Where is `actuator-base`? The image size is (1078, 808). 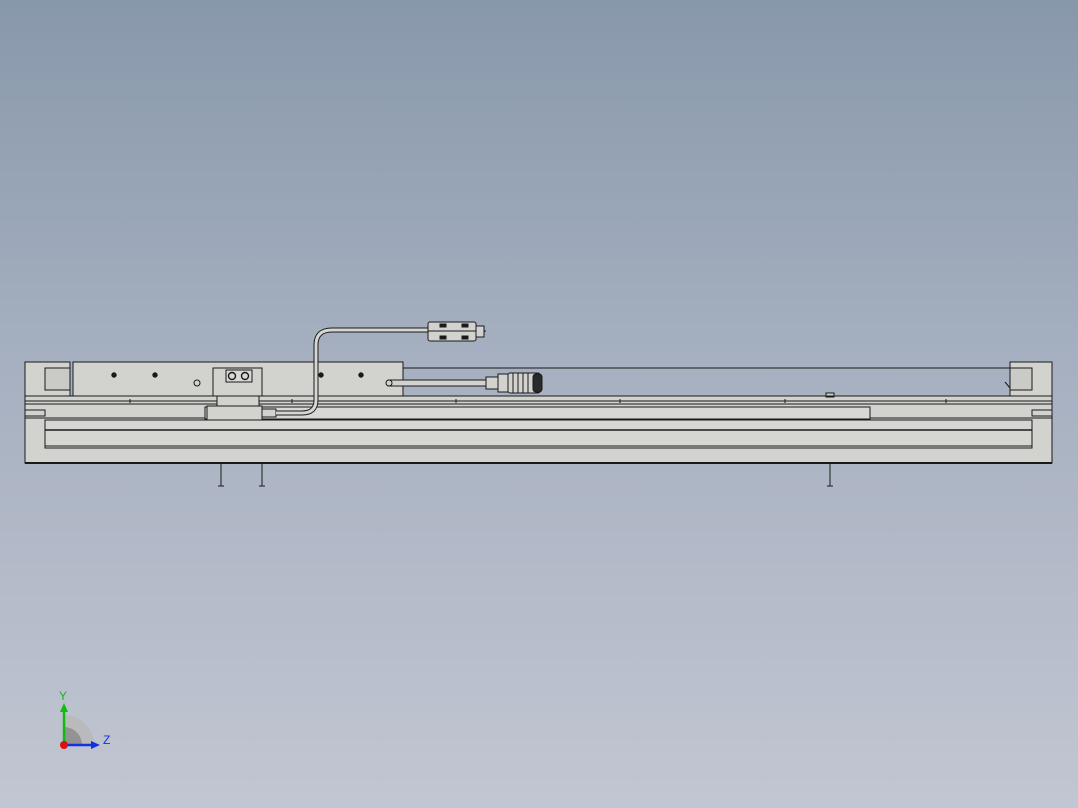 actuator-base is located at coordinates (538, 428).